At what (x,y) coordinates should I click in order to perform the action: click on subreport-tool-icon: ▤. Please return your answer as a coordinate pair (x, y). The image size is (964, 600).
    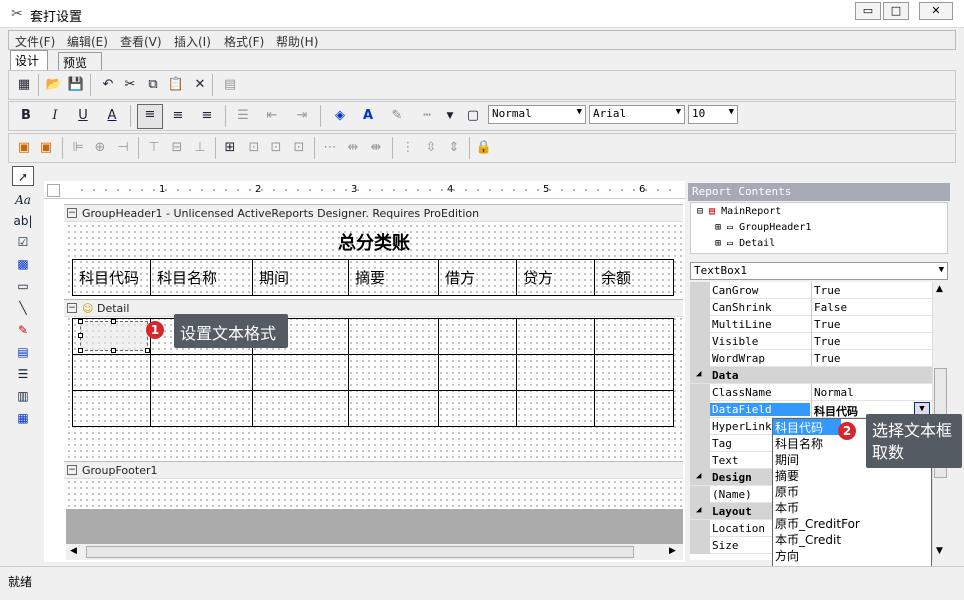
    Looking at the image, I should click on (23, 352).